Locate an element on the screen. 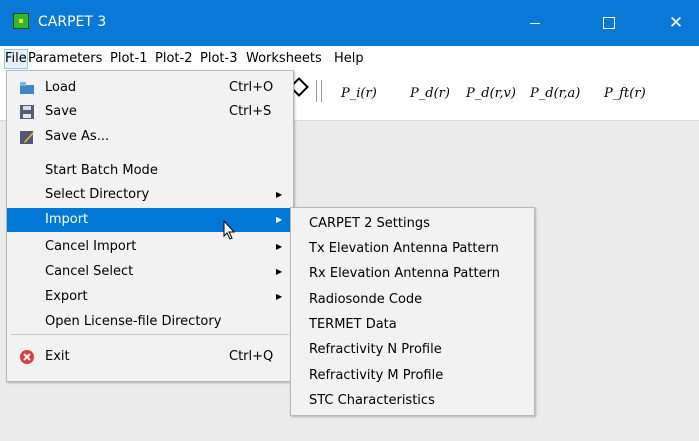 The image size is (699, 441). floppy-disk-icon is located at coordinates (27, 112).